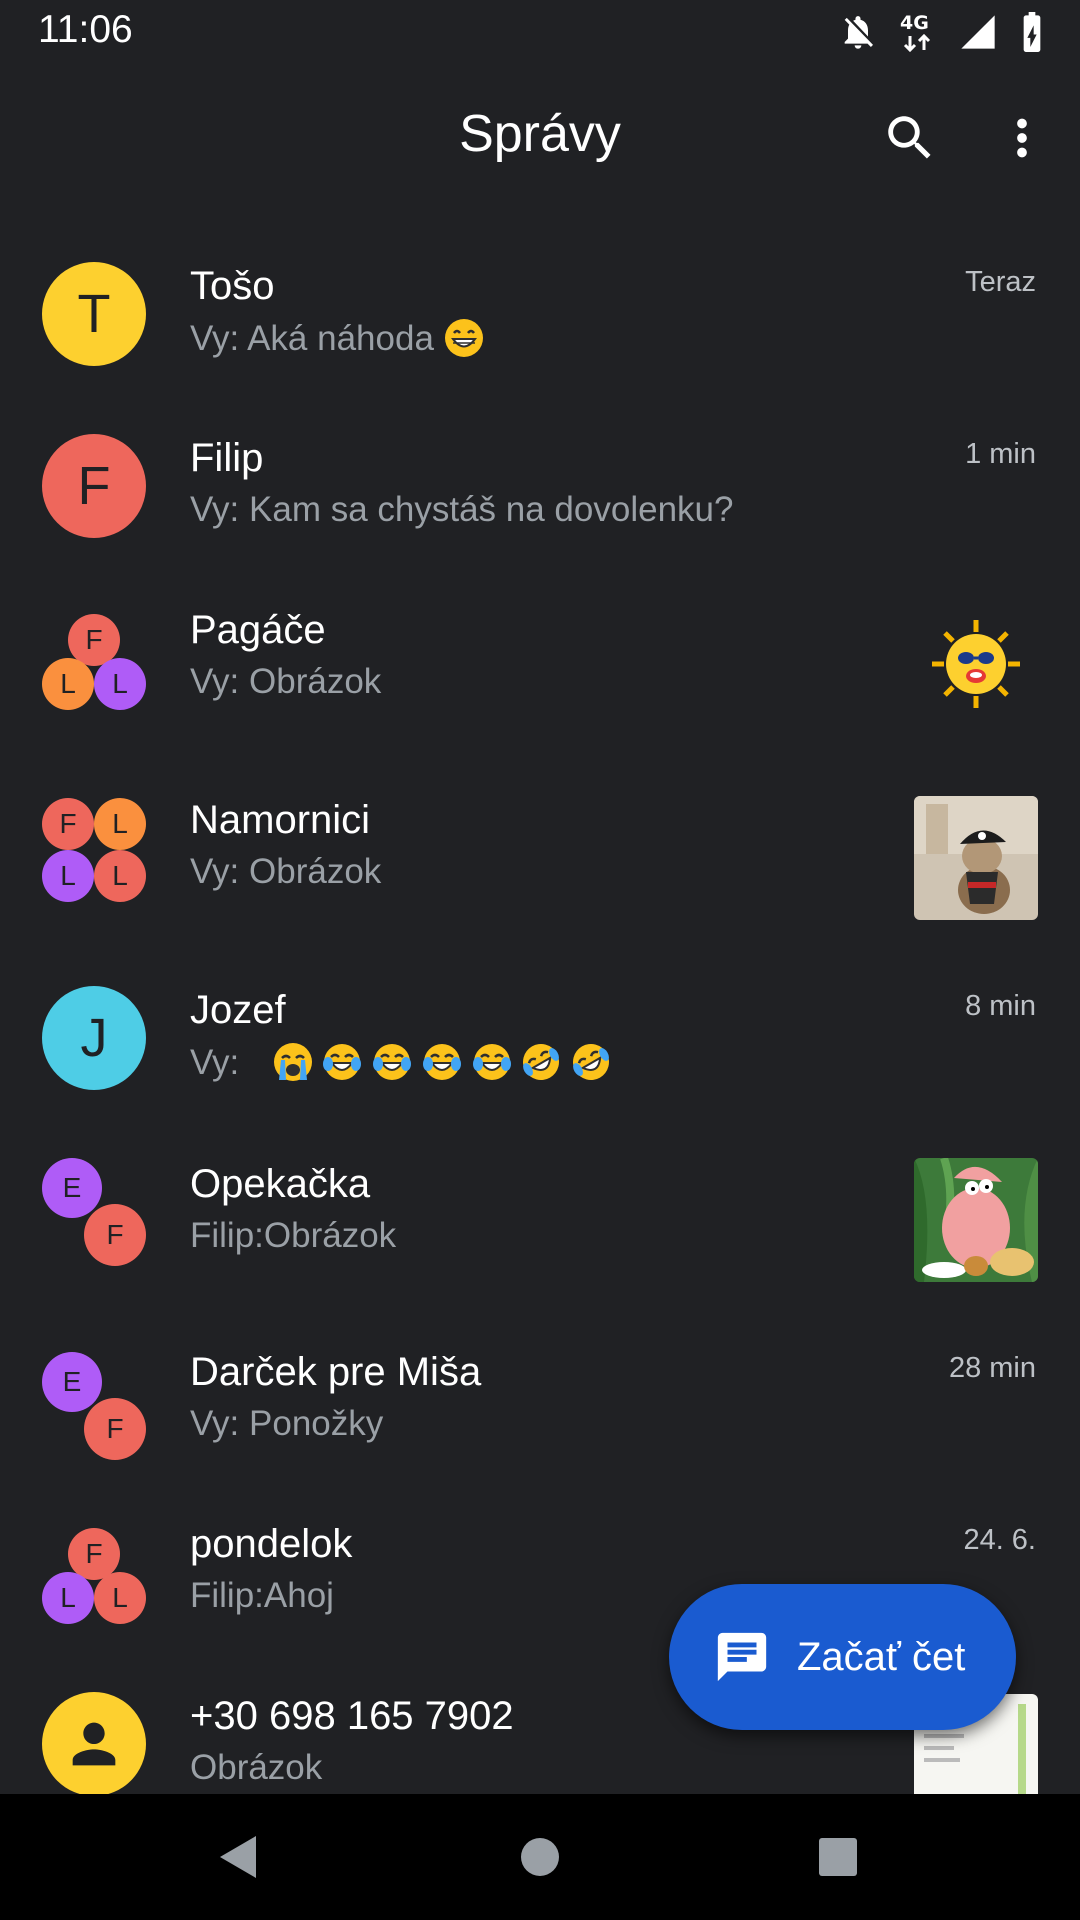 The height and width of the screenshot is (1920, 1080). I want to click on snippet-sender: Filip:, so click(227, 1595).